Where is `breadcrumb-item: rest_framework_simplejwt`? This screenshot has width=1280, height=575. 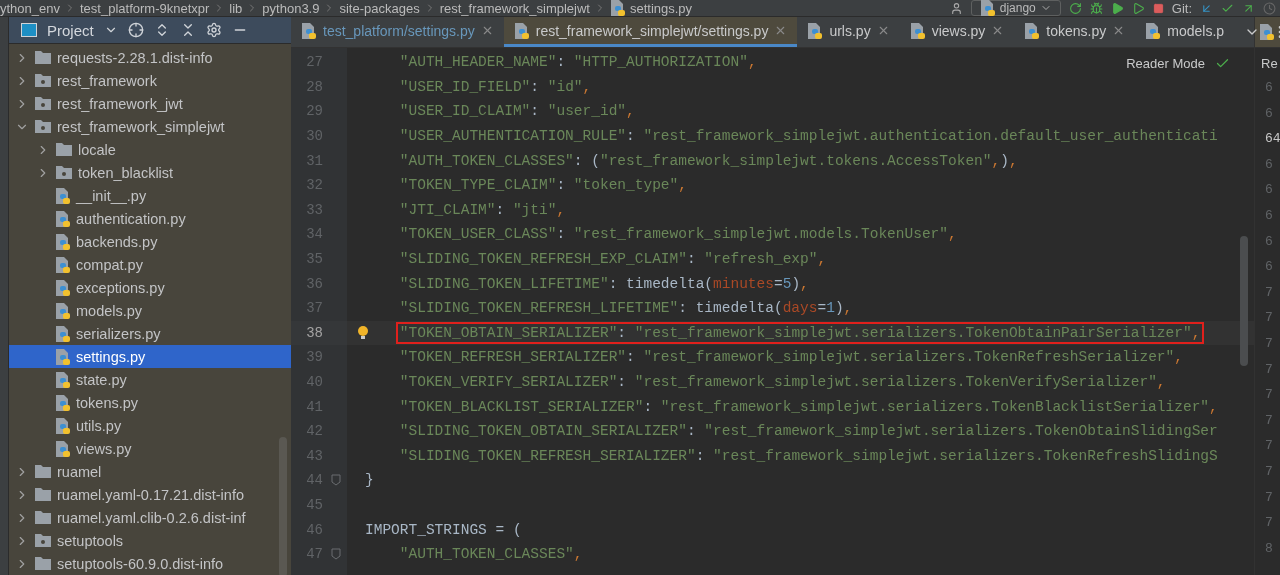 breadcrumb-item: rest_framework_simplejwt is located at coordinates (514, 8).